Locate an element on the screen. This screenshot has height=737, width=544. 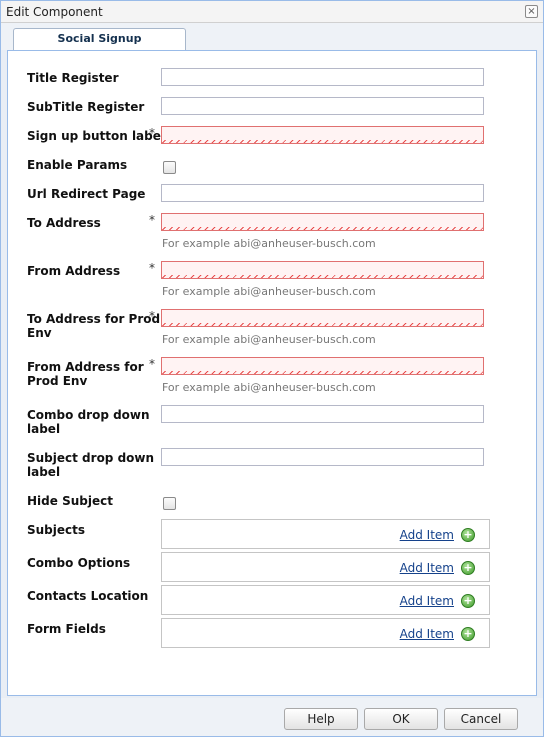
contacts-location-multifield: Add Item + is located at coordinates (325, 600).